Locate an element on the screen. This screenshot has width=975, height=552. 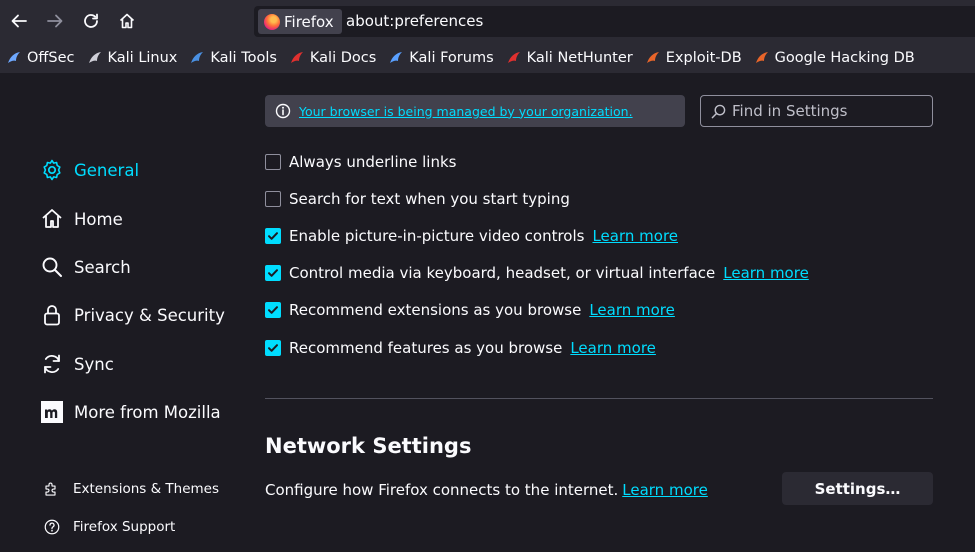
bookmark-label: Google Hacking DB is located at coordinates (844, 58).